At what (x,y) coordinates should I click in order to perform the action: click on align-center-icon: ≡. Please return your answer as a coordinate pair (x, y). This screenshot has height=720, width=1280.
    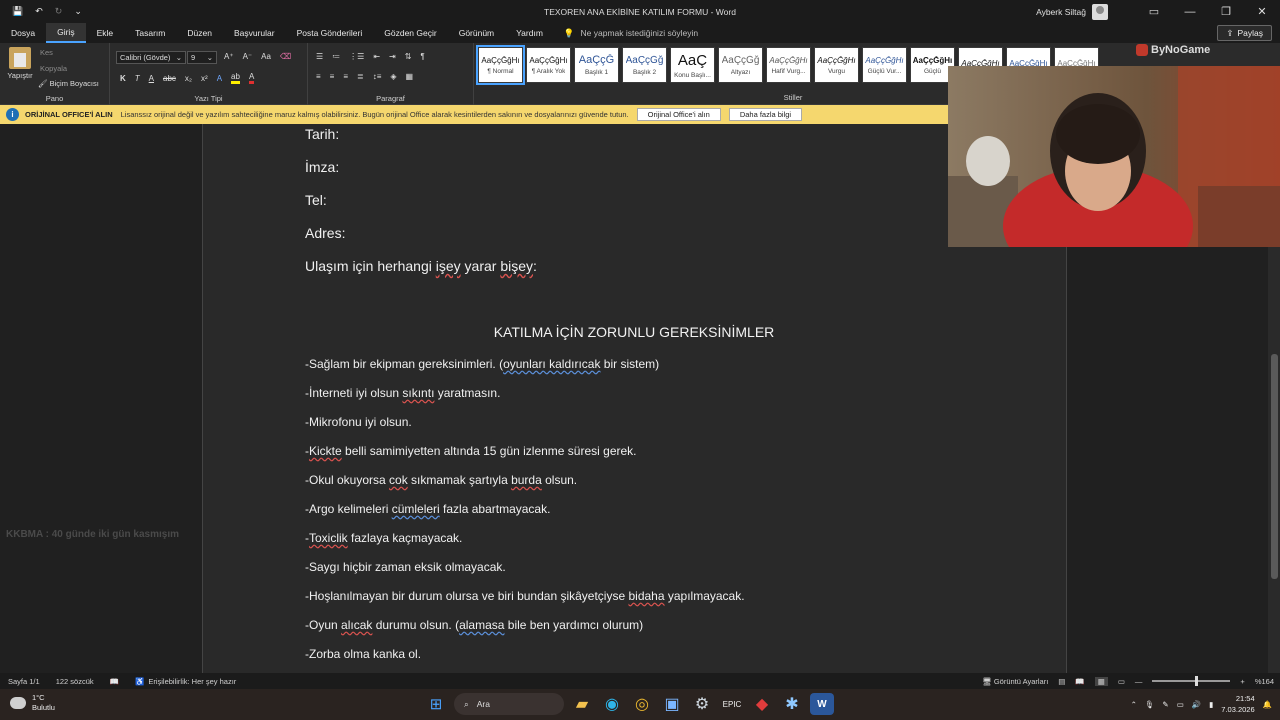
    Looking at the image, I should click on (332, 76).